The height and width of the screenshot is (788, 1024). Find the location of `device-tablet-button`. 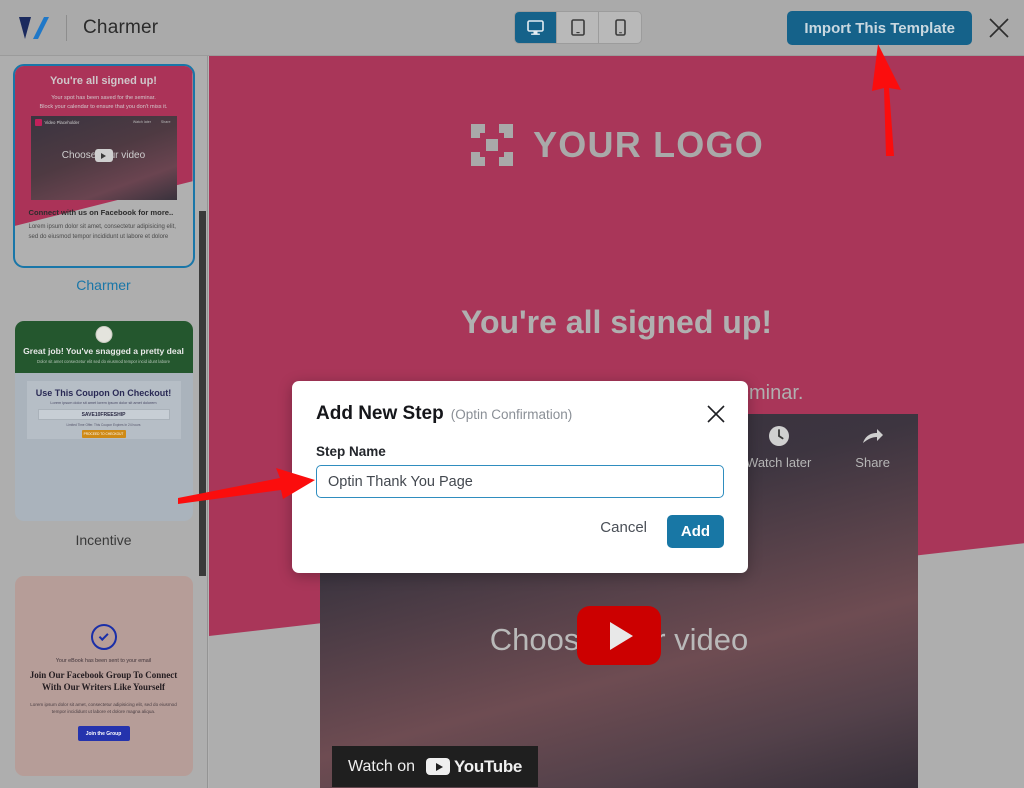

device-tablet-button is located at coordinates (578, 27).